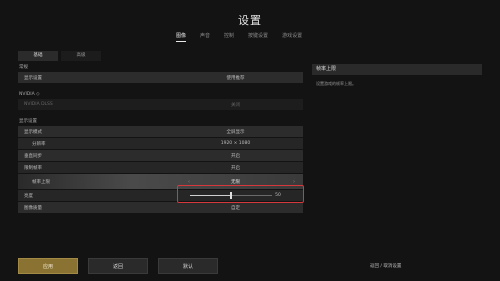 The width and height of the screenshot is (500, 281). What do you see at coordinates (160, 143) in the screenshot?
I see `setting-row-resolution: 分辨率 1920 × 1080` at bounding box center [160, 143].